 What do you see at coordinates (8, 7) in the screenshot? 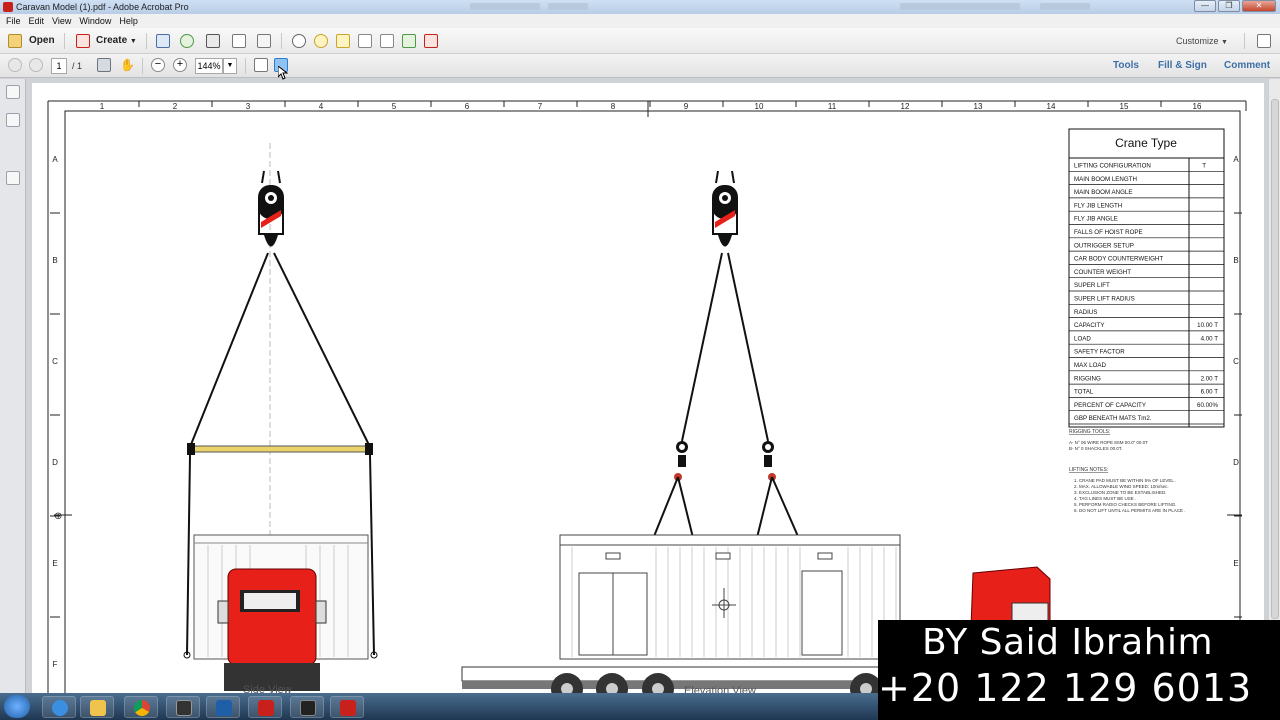
I see `acrobat-app-icon` at bounding box center [8, 7].